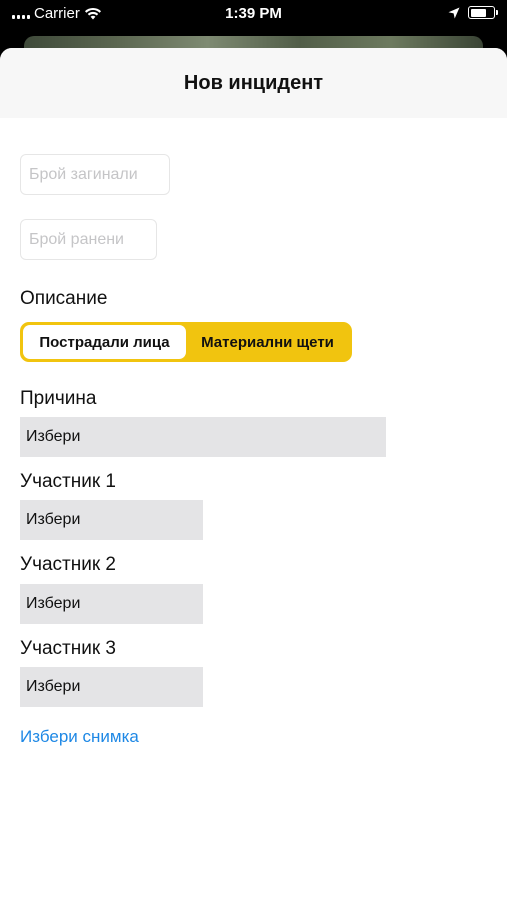 The width and height of the screenshot is (507, 900). What do you see at coordinates (58, 398) in the screenshot?
I see `cause-label: Причина` at bounding box center [58, 398].